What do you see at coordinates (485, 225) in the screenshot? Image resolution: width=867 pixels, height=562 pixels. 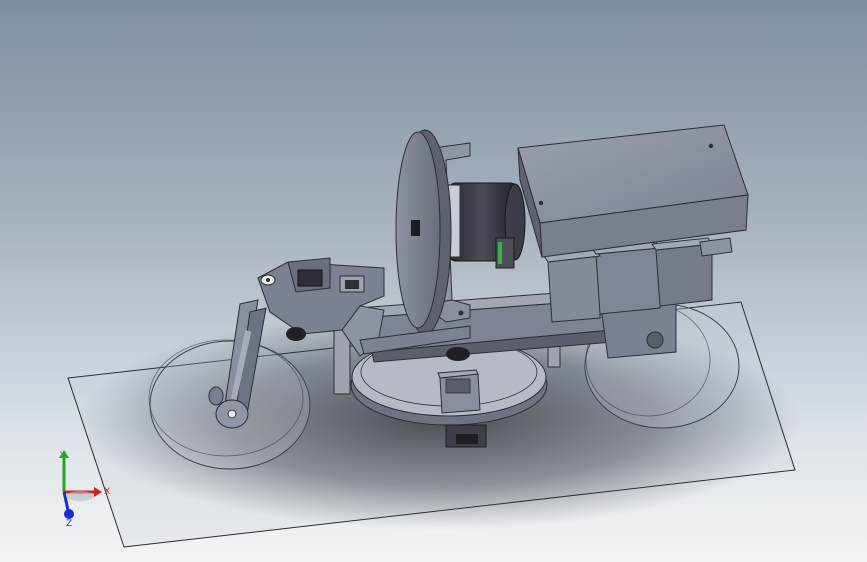 I see `drive-motor` at bounding box center [485, 225].